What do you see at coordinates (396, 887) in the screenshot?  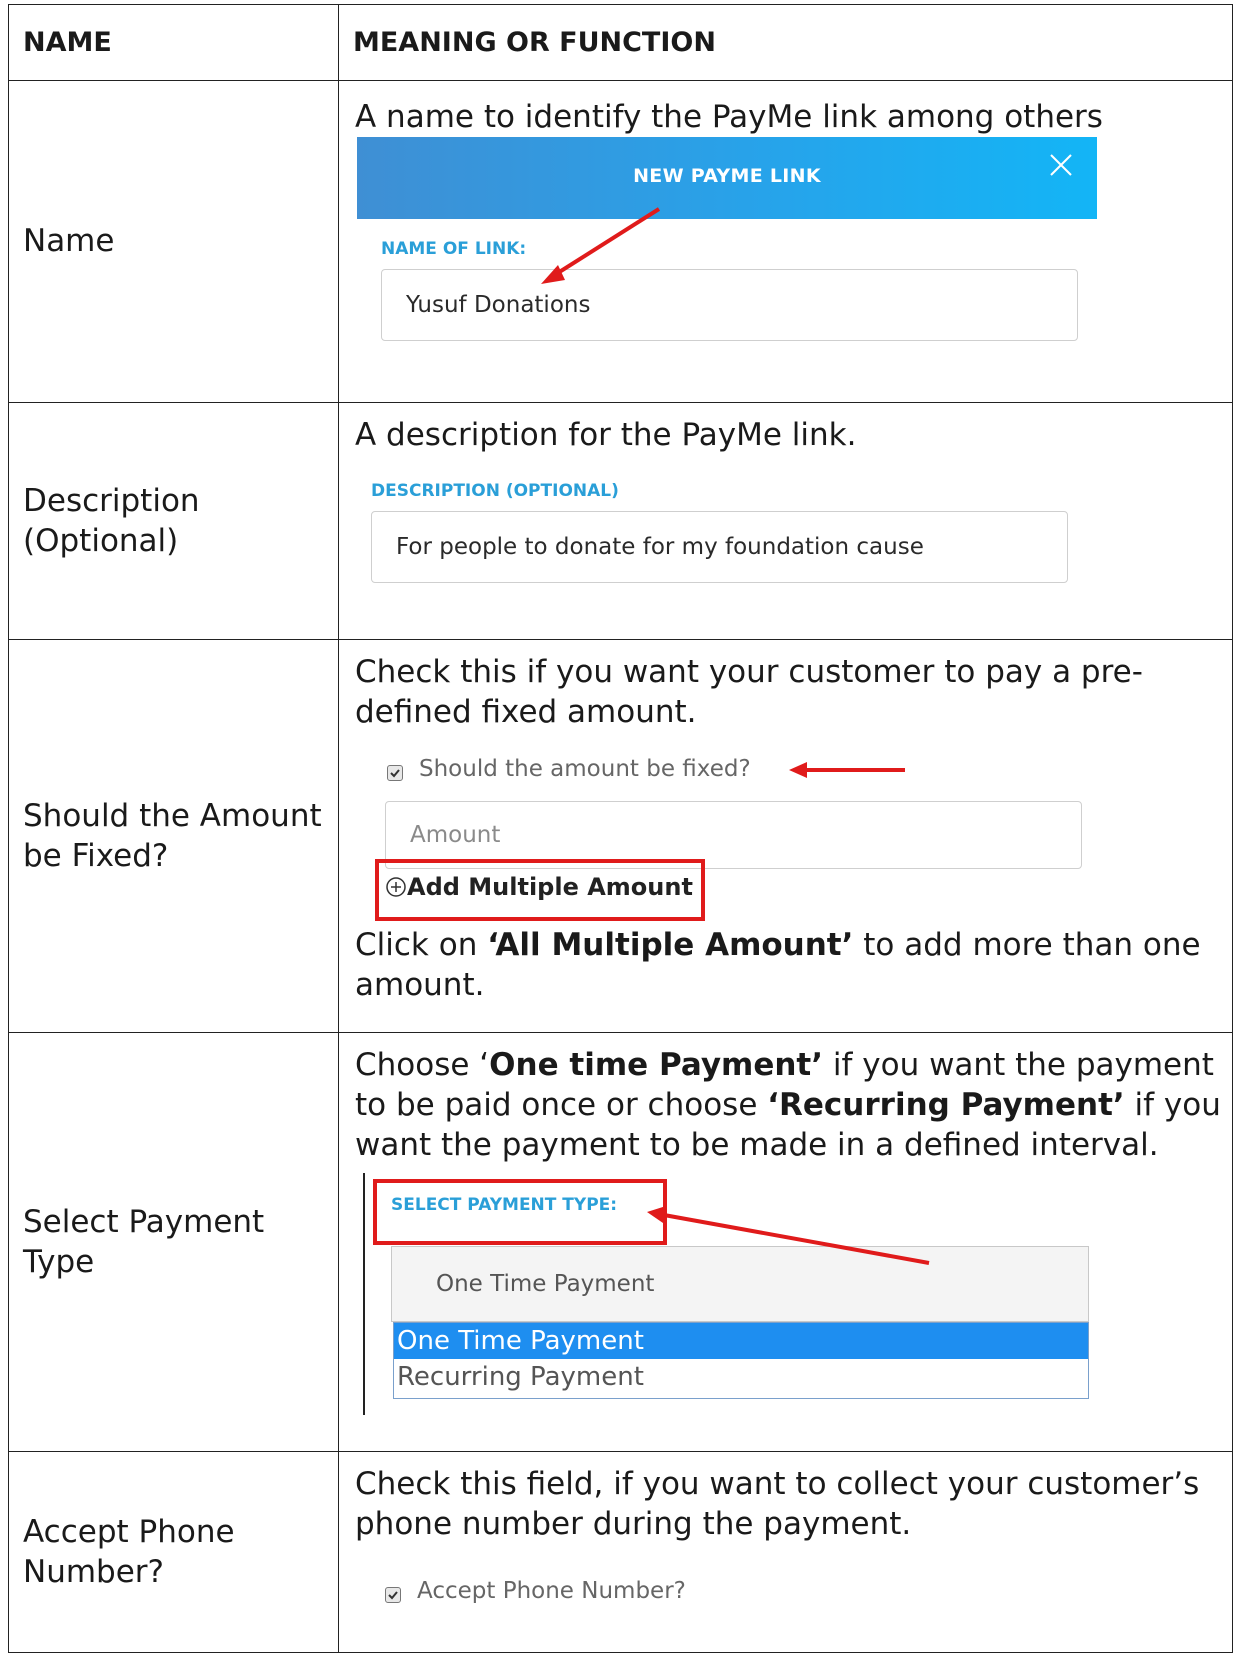 I see `plus-circle-icon` at bounding box center [396, 887].